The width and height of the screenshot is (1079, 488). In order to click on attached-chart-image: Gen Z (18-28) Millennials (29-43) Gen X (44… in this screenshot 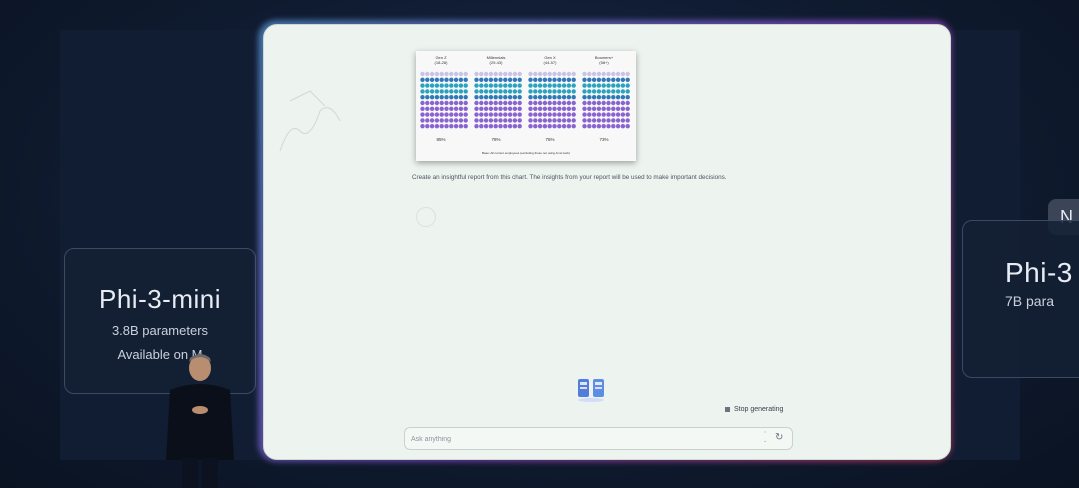, I will do `click(526, 106)`.